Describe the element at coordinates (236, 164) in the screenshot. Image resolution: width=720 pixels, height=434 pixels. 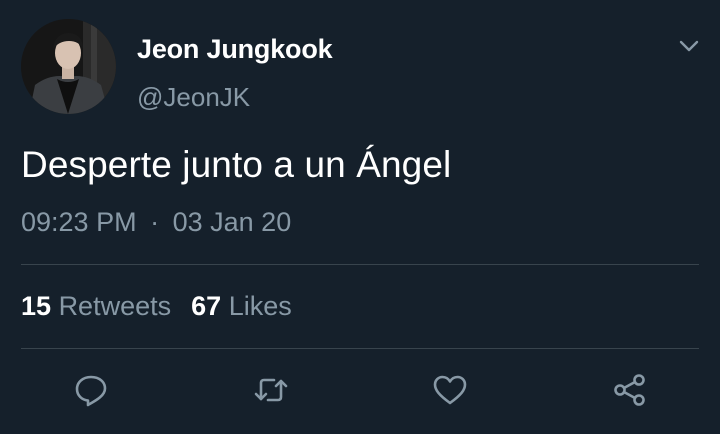
I see `tweet-text: Desperte junto a un Ángel` at that location.